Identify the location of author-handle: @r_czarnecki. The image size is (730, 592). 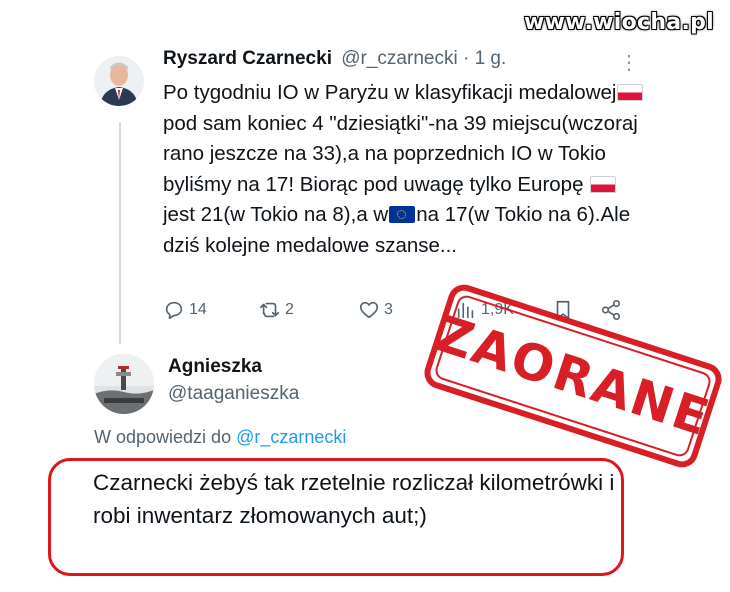
(399, 58).